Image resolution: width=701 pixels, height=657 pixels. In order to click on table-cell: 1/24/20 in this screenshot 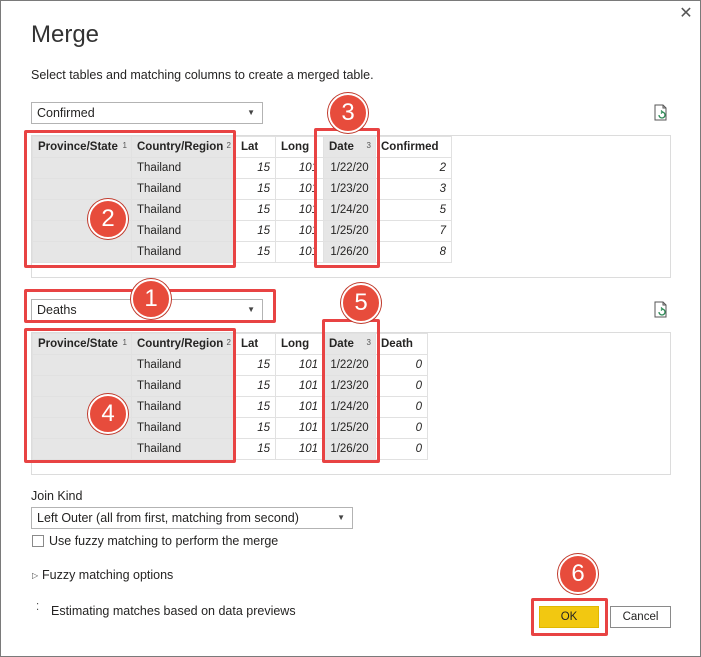, I will do `click(349, 407)`.